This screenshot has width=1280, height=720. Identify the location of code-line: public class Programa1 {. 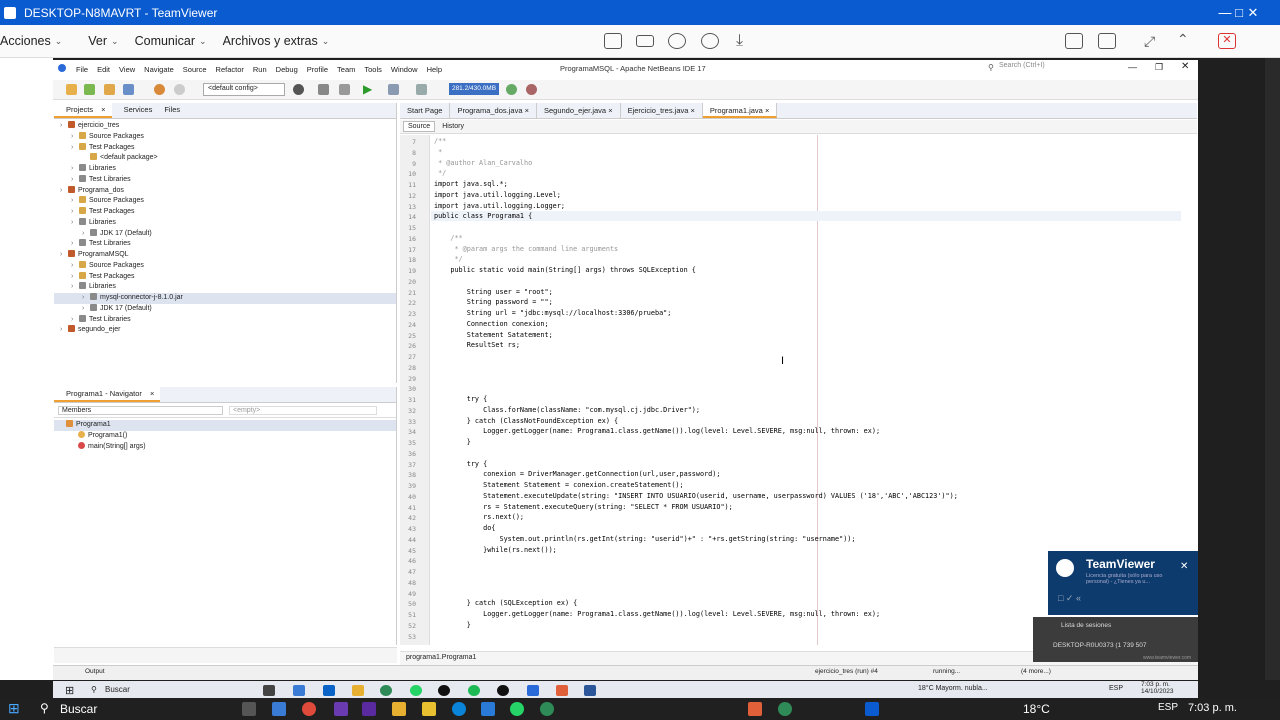
(483, 216).